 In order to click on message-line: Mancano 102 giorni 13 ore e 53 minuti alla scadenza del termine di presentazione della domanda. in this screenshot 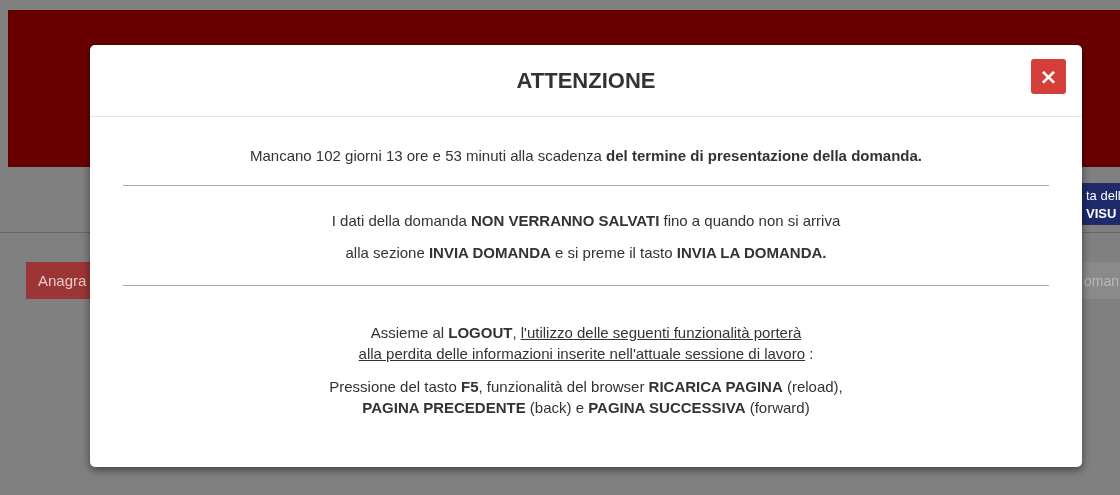, I will do `click(586, 156)`.